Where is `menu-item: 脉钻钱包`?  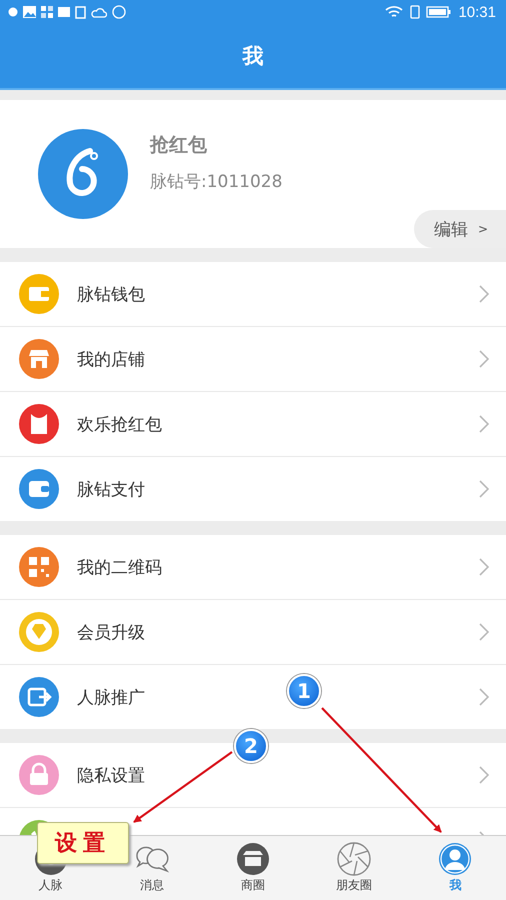
menu-item: 脉钻钱包 is located at coordinates (111, 294).